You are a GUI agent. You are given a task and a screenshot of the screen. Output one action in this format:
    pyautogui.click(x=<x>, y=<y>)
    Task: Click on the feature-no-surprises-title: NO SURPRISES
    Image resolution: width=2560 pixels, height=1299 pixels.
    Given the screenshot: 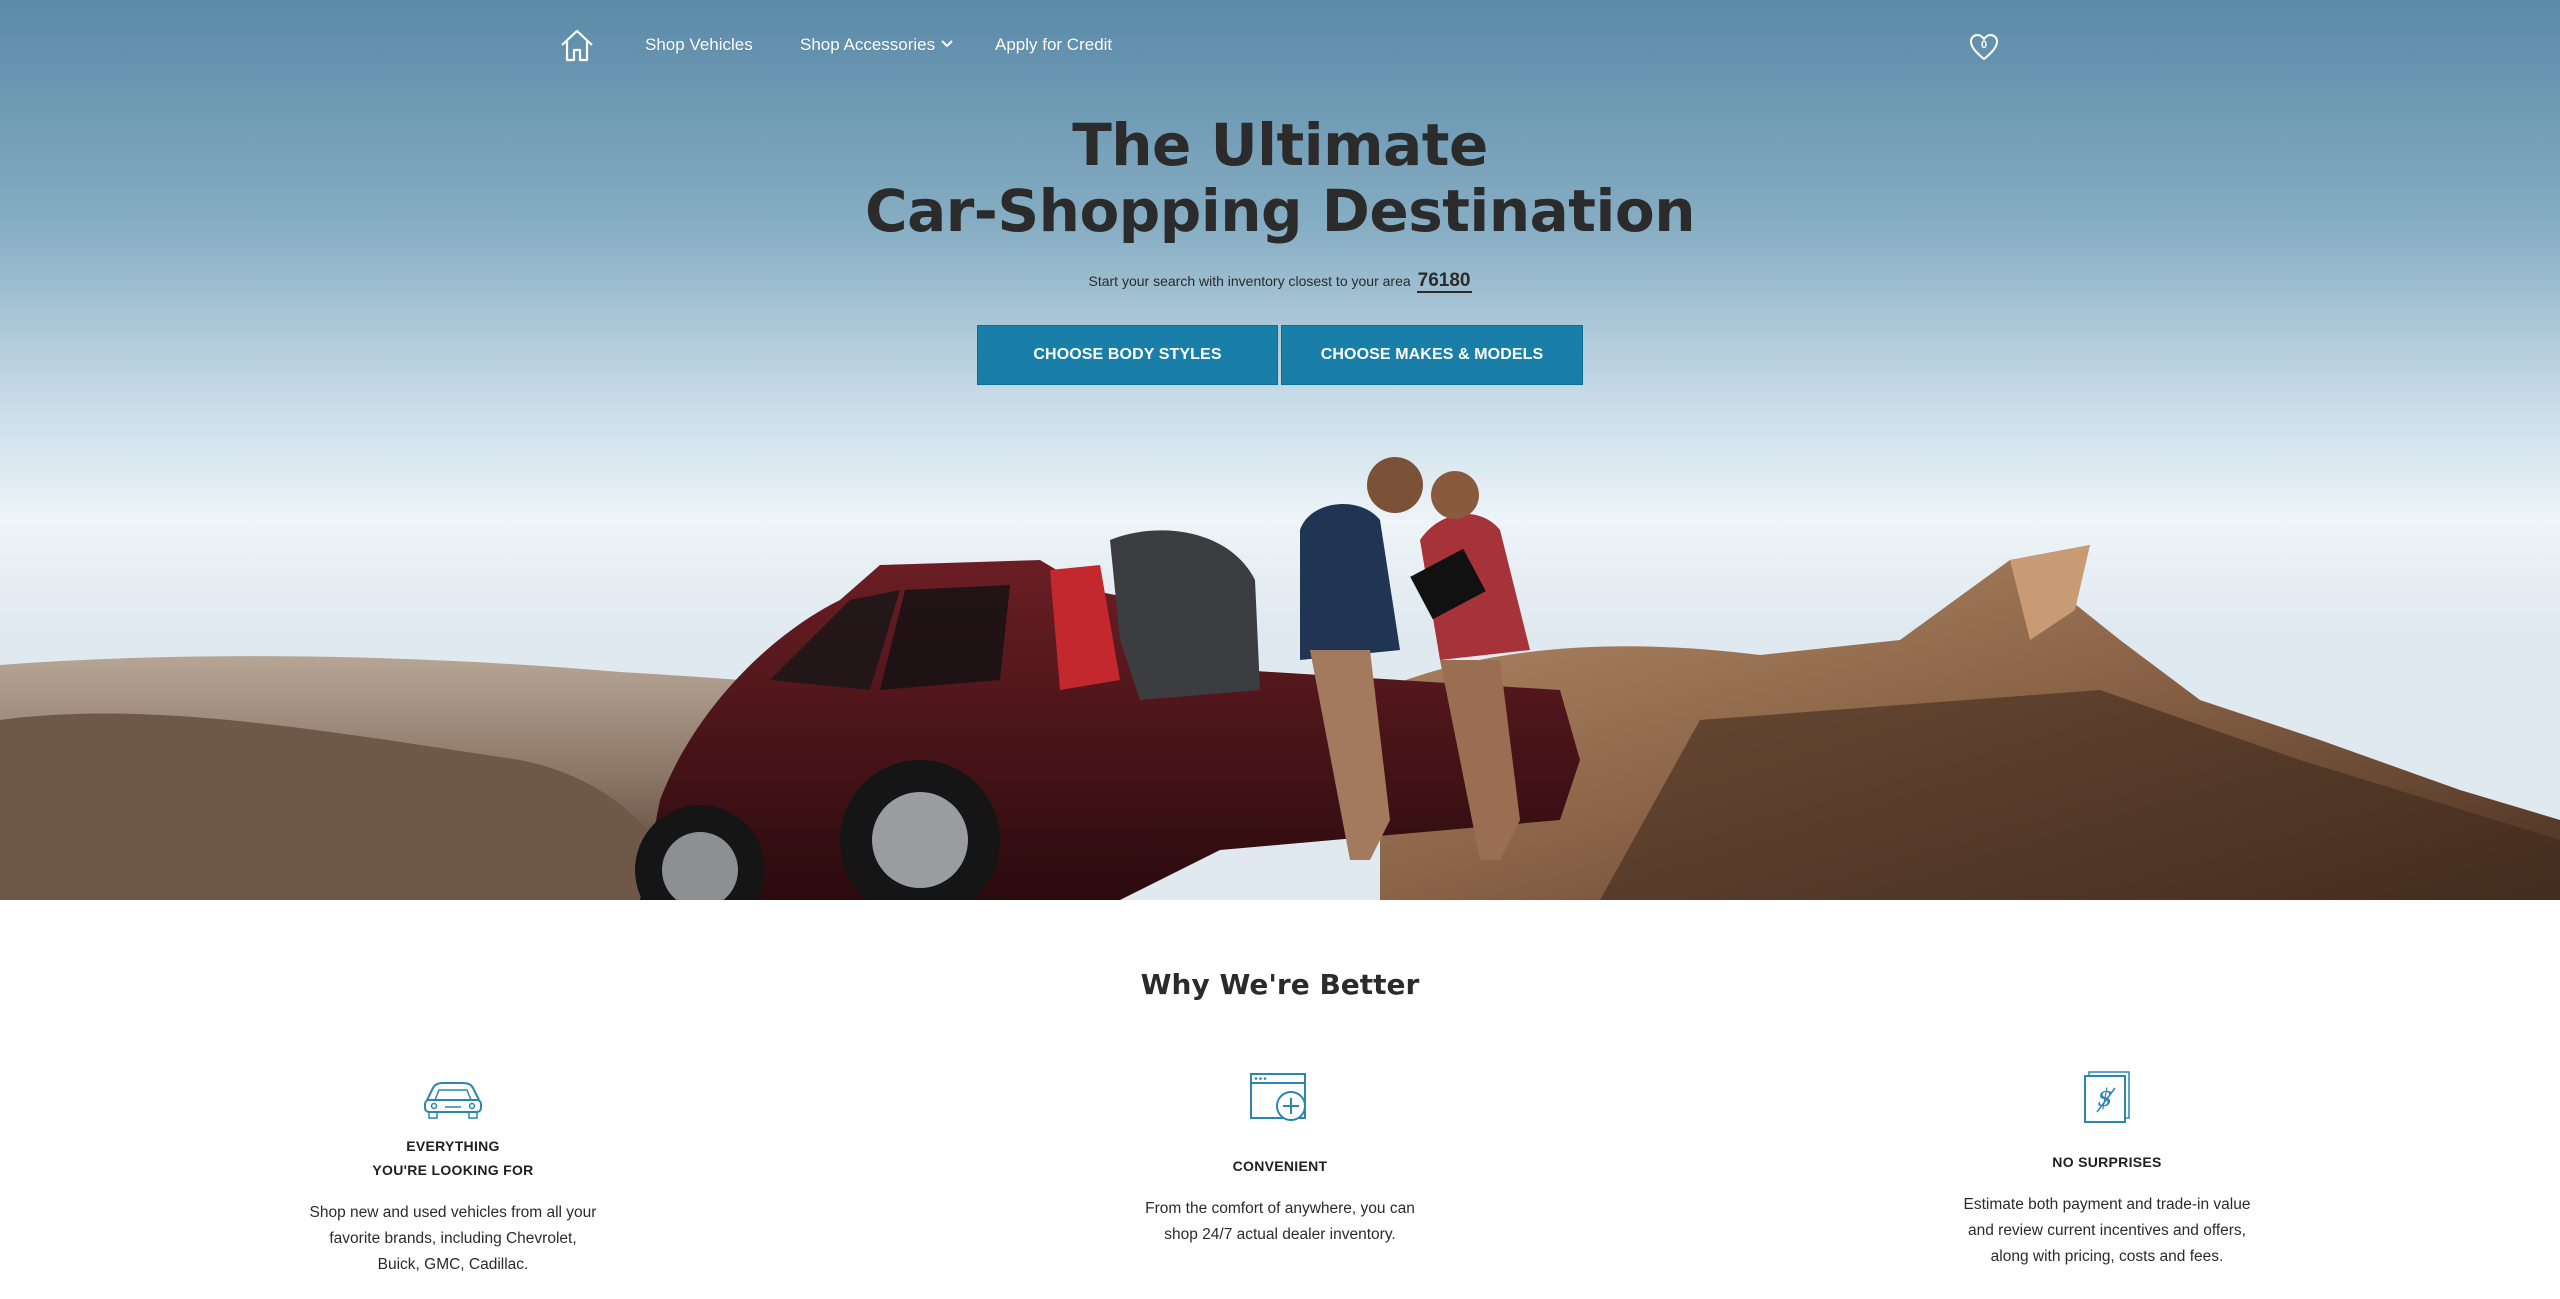 What is the action you would take?
    pyautogui.click(x=2107, y=1162)
    